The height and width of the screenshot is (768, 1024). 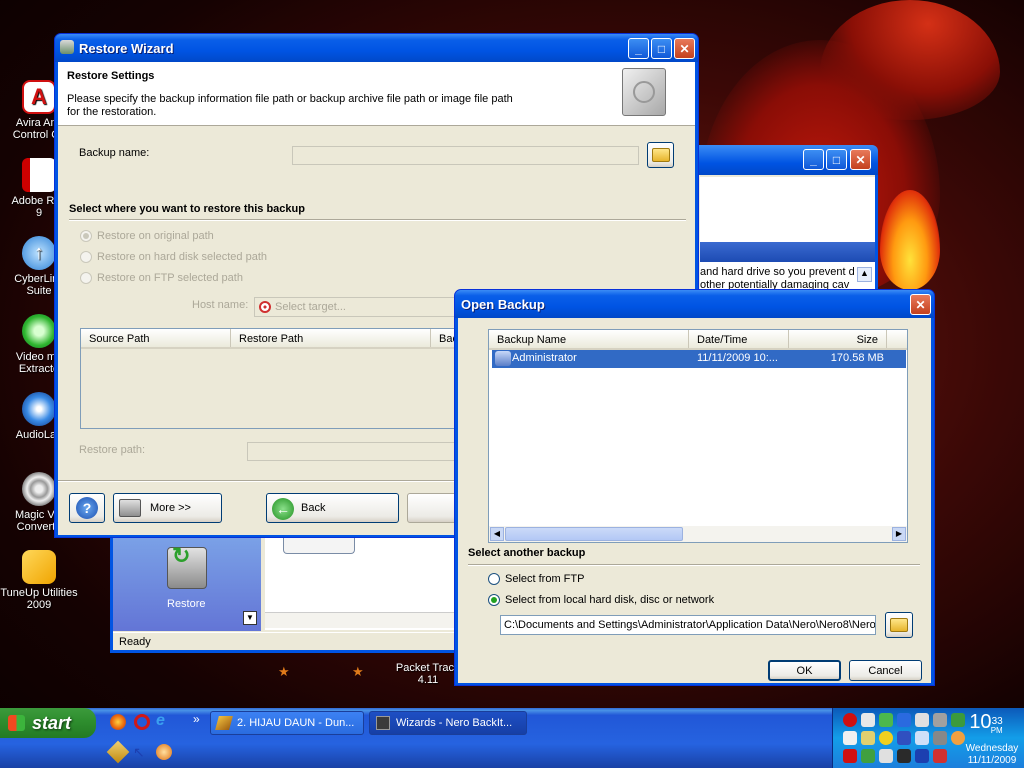 I want to click on clock-day: Wednesday, so click(x=992, y=748).